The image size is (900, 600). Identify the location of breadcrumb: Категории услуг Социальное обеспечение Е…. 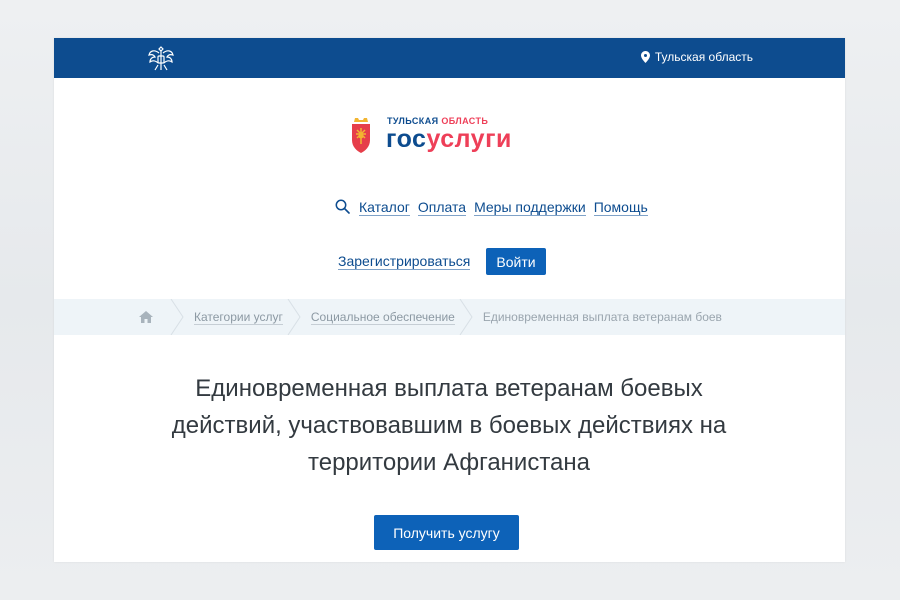
(449, 317).